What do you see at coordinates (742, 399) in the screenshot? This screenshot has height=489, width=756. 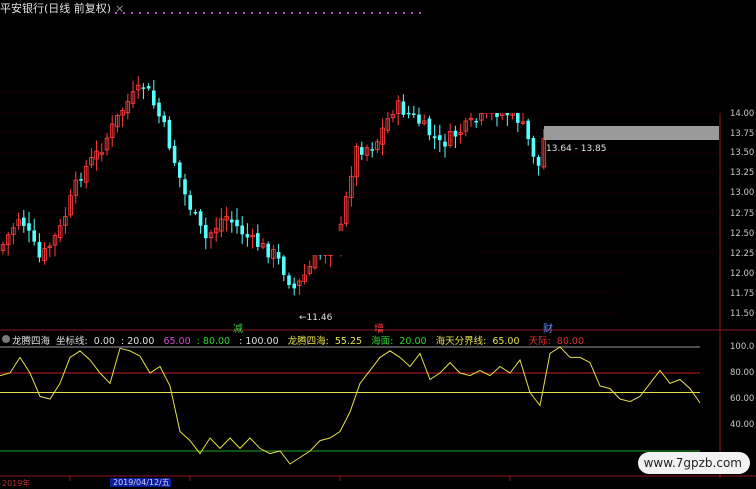 I see `indicator-tick: 60.00` at bounding box center [742, 399].